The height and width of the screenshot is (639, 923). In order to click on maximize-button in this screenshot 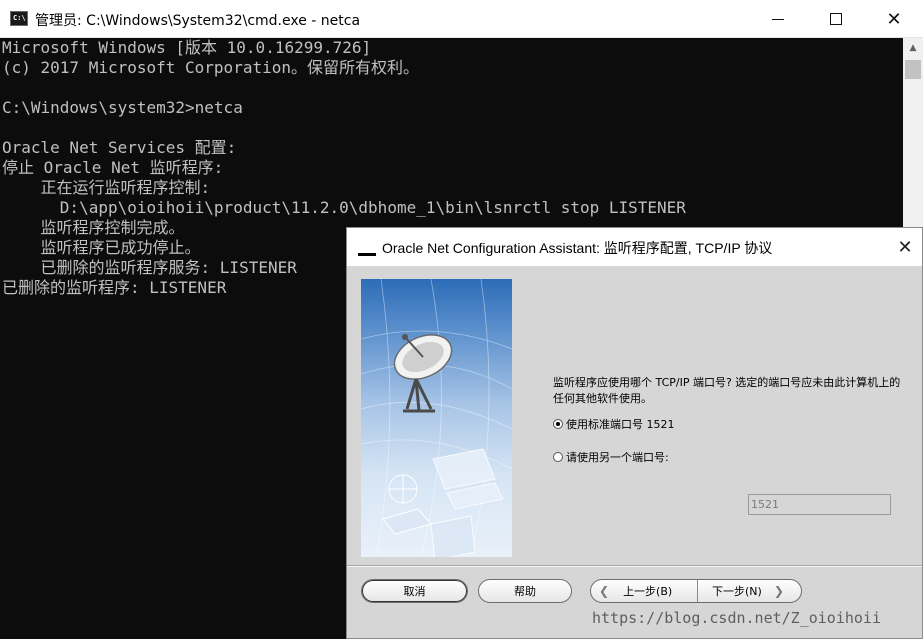, I will do `click(836, 19)`.